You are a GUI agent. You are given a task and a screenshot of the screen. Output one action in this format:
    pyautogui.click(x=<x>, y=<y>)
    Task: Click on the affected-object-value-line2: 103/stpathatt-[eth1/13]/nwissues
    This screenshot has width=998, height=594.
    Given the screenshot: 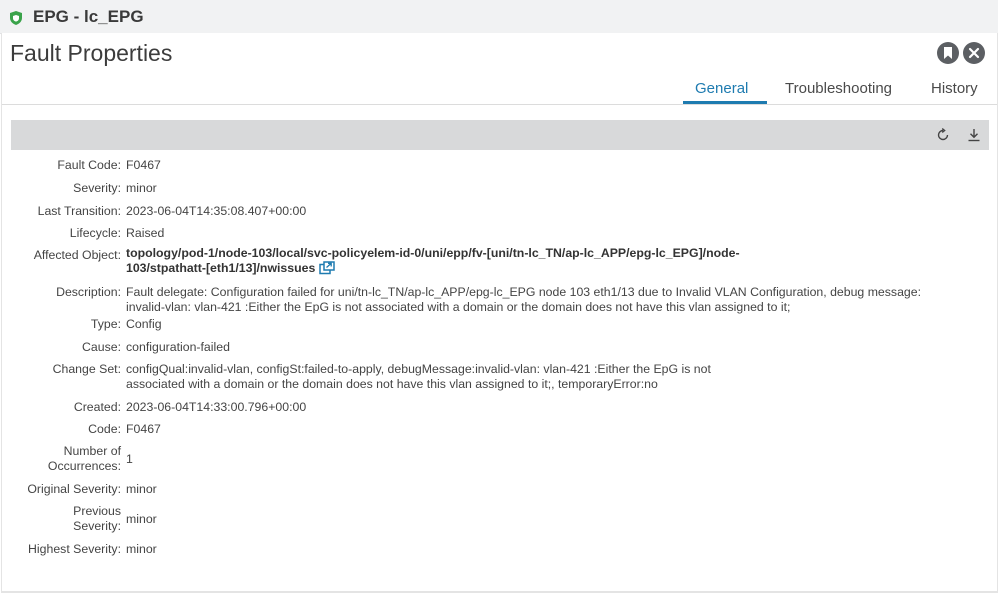 What is the action you would take?
    pyautogui.click(x=220, y=268)
    